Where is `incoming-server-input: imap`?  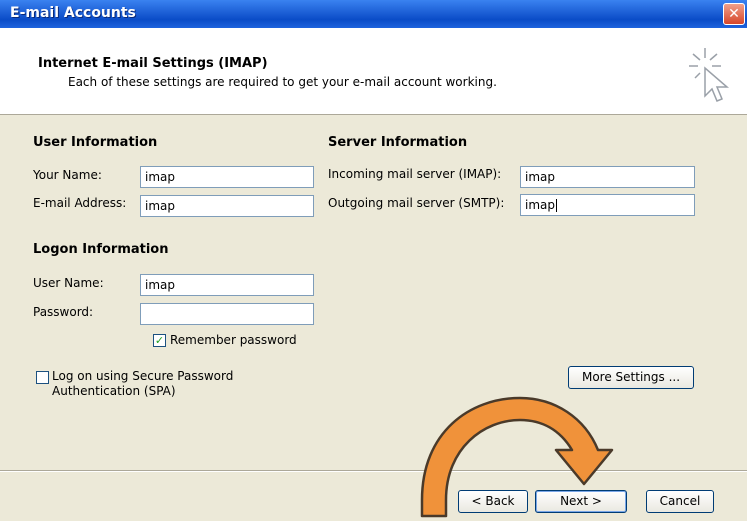 incoming-server-input: imap is located at coordinates (607, 177).